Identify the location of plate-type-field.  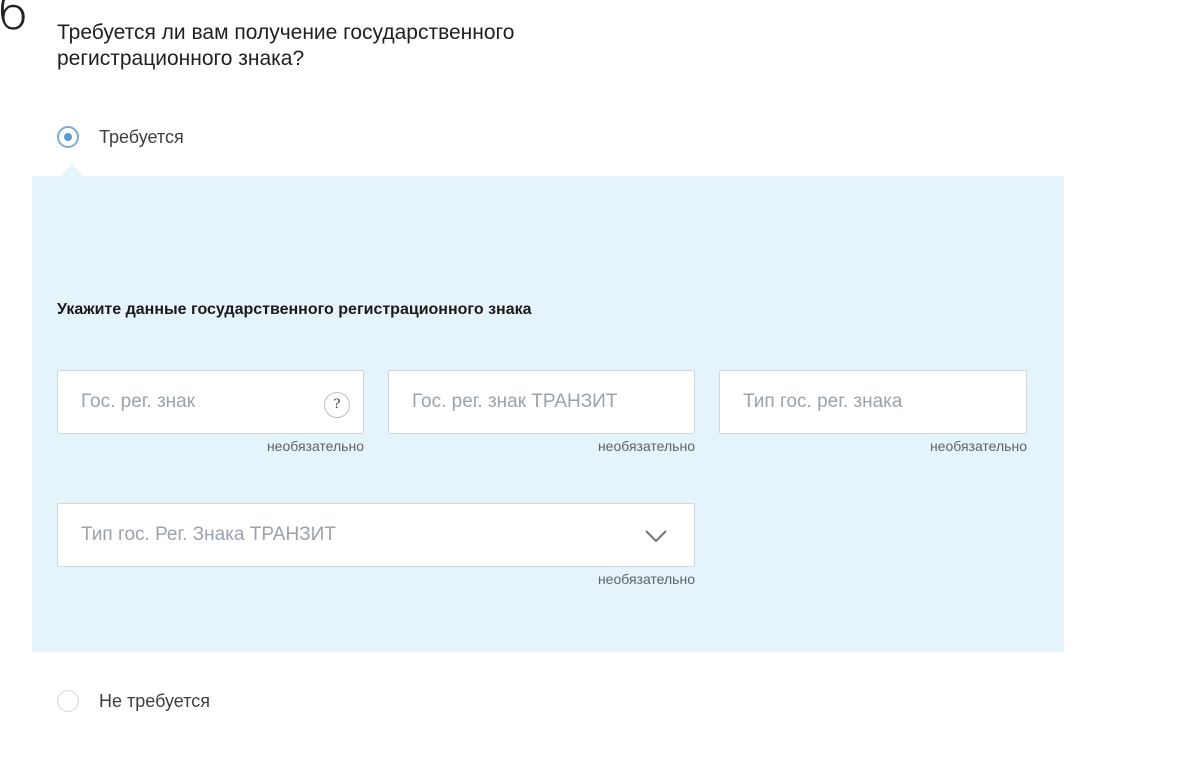
(873, 402).